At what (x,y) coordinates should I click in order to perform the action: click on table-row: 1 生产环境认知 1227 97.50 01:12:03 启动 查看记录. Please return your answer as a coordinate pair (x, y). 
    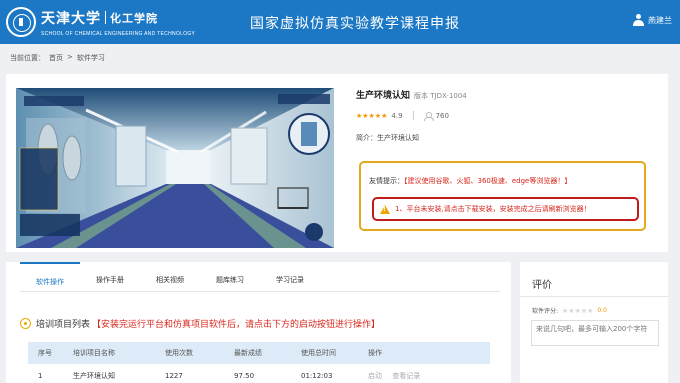
    Looking at the image, I should click on (259, 373).